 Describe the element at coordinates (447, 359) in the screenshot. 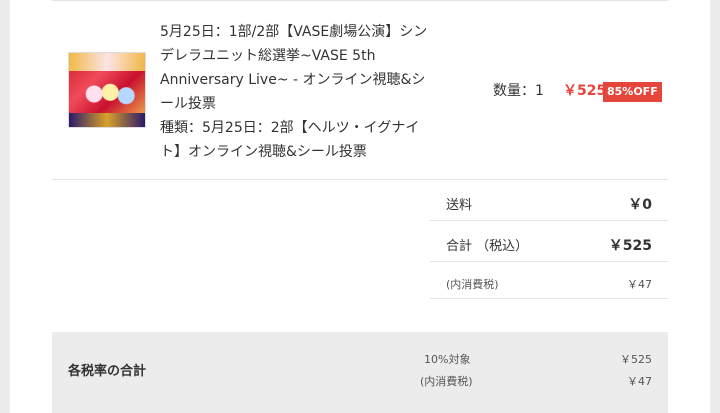

I see `rate-label: 10%対象` at that location.